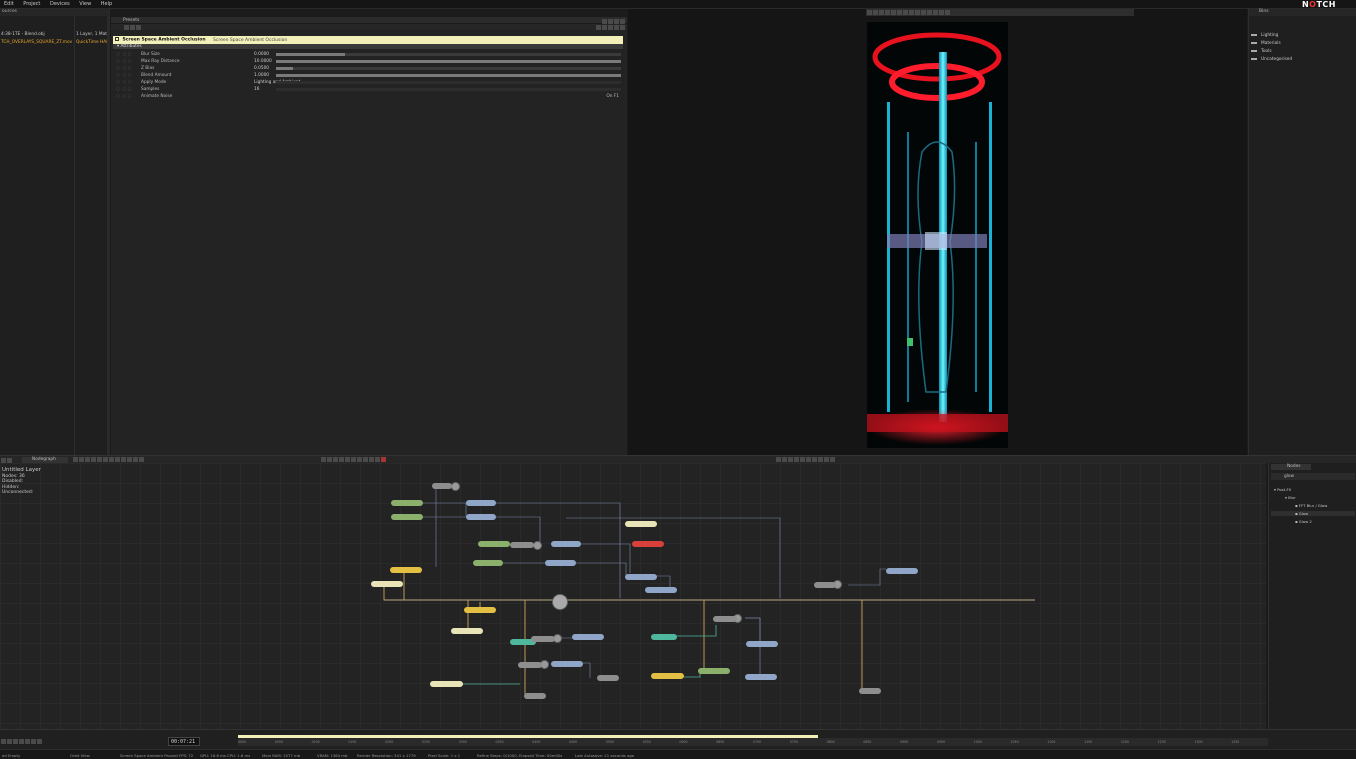 The width and height of the screenshot is (1356, 759). Describe the element at coordinates (610, 27) in the screenshot. I see `reset-icon` at that location.